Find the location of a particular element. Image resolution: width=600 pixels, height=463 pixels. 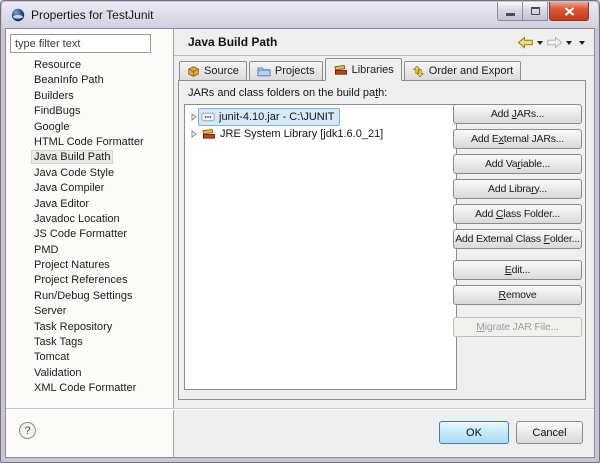

close-icon is located at coordinates (569, 11).